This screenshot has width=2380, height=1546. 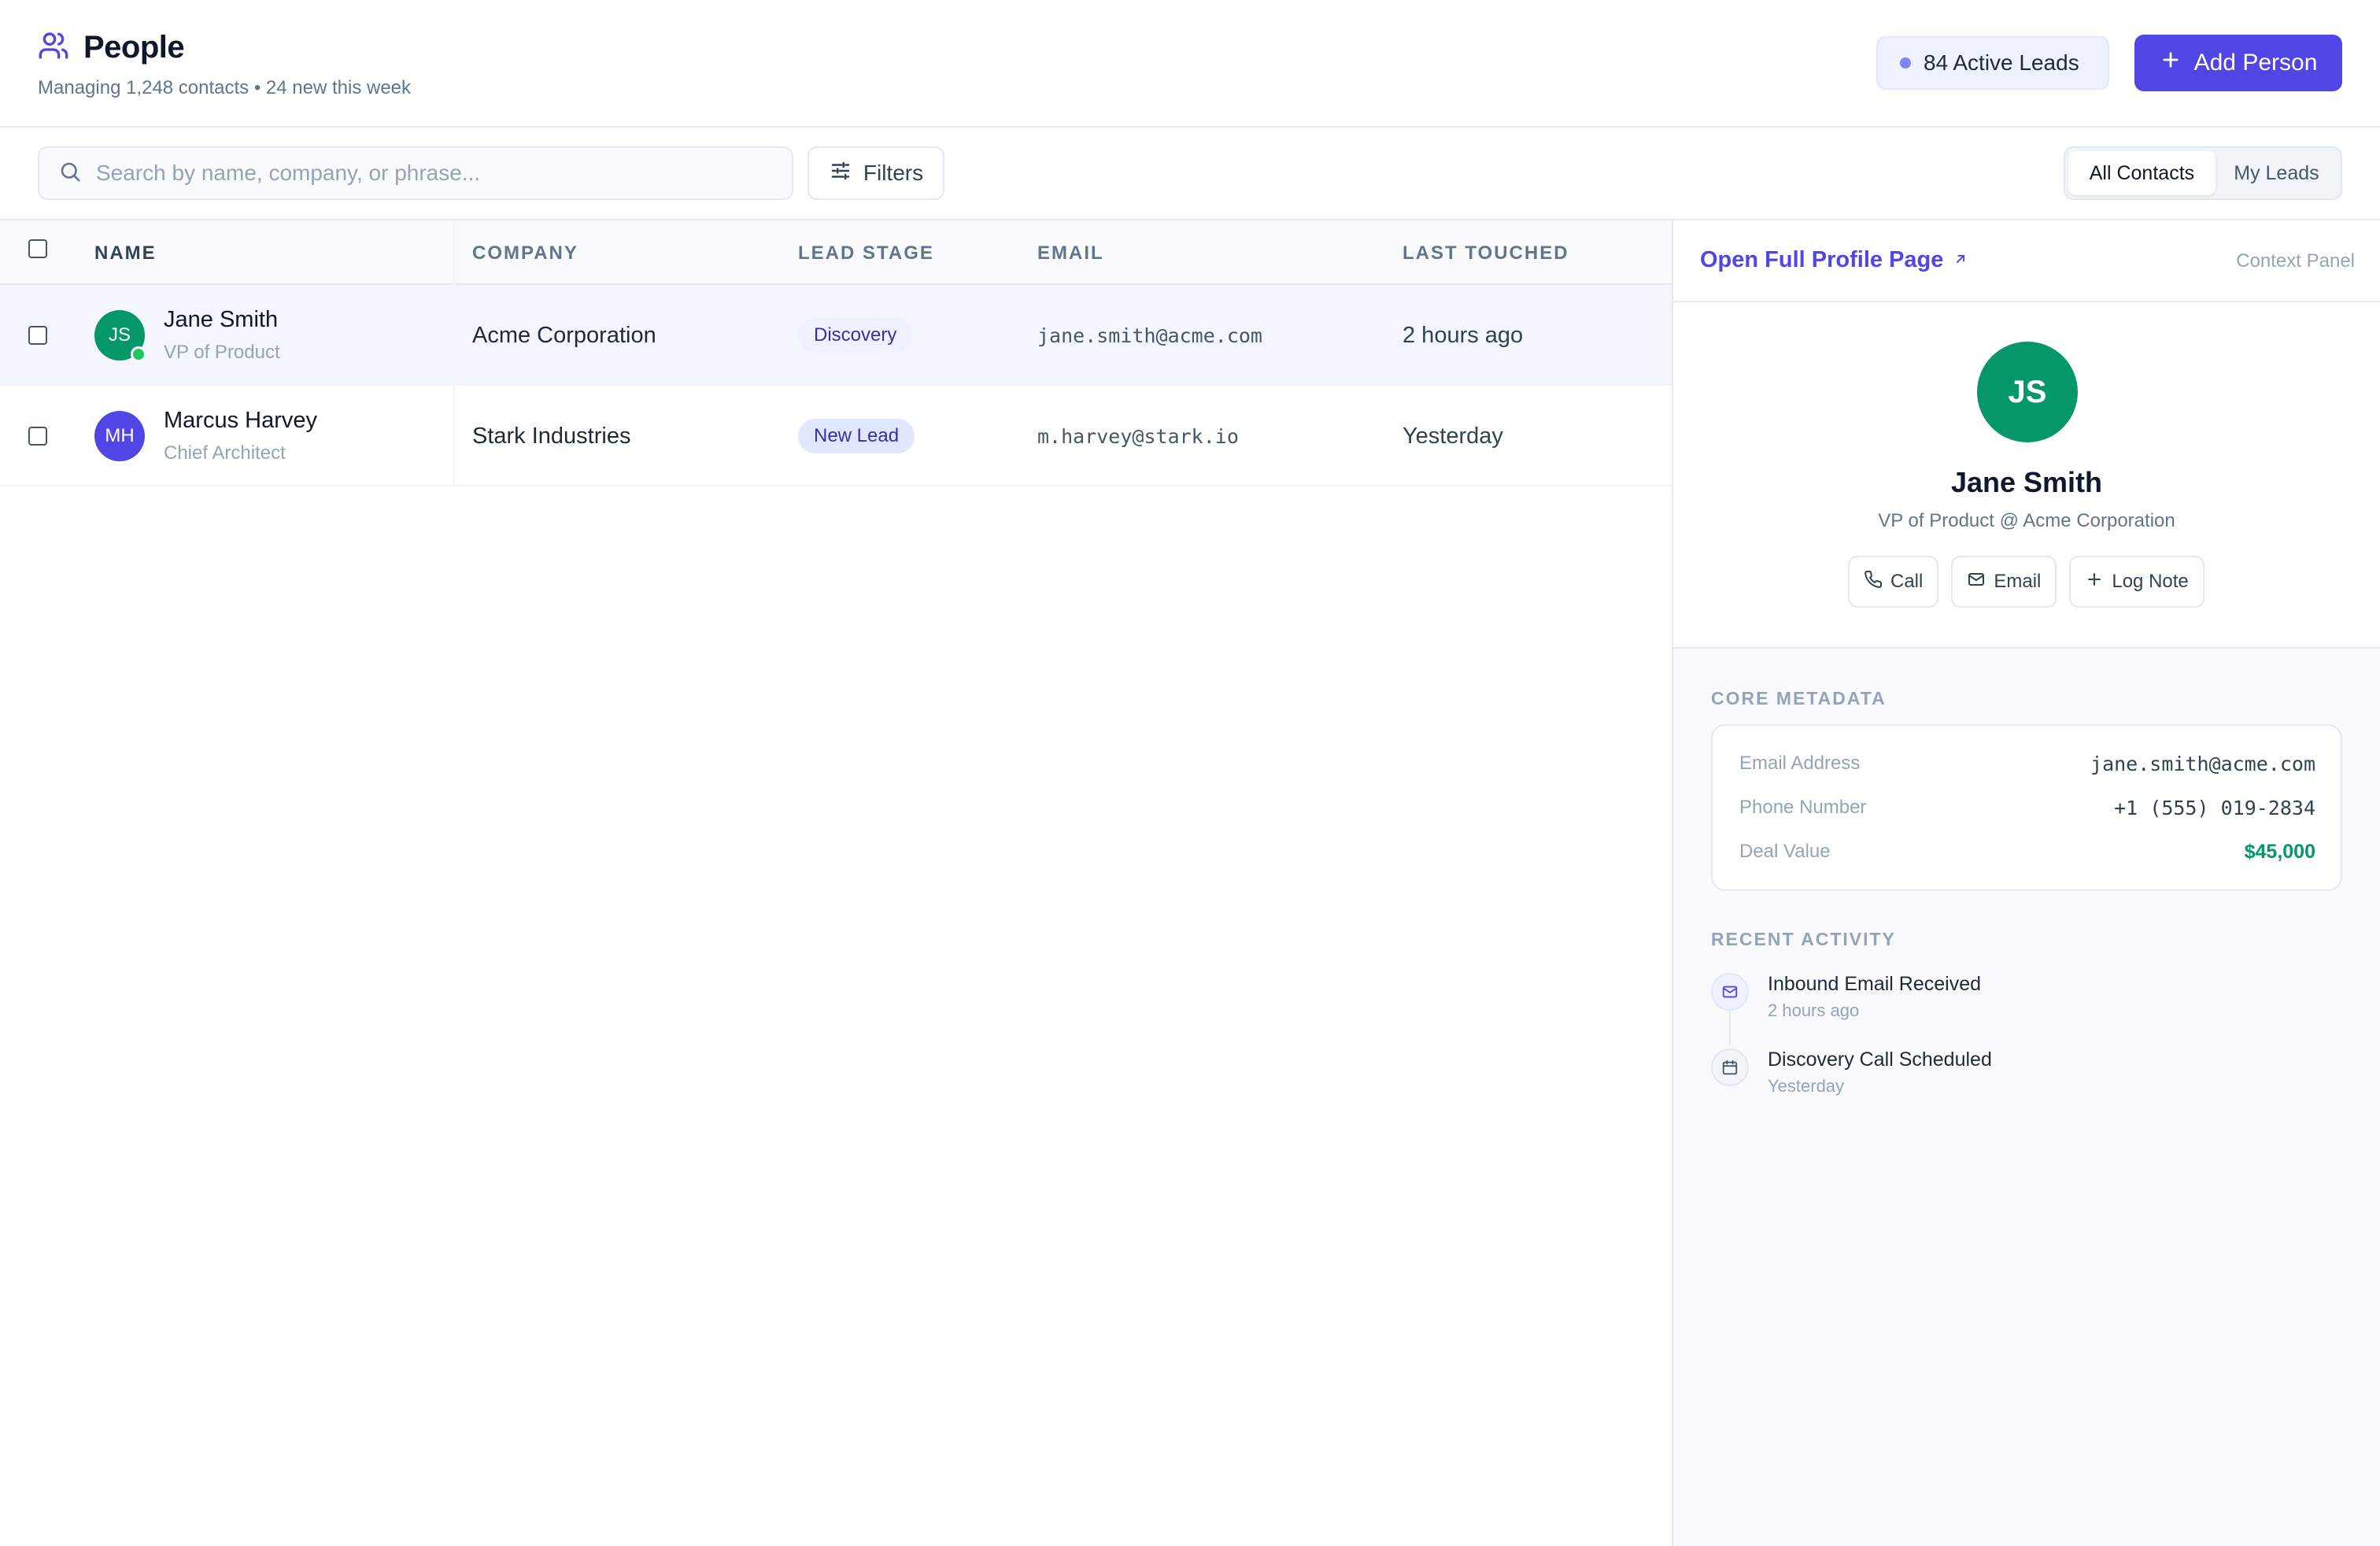 What do you see at coordinates (1785, 852) in the screenshot?
I see `metadata-label: Deal Value` at bounding box center [1785, 852].